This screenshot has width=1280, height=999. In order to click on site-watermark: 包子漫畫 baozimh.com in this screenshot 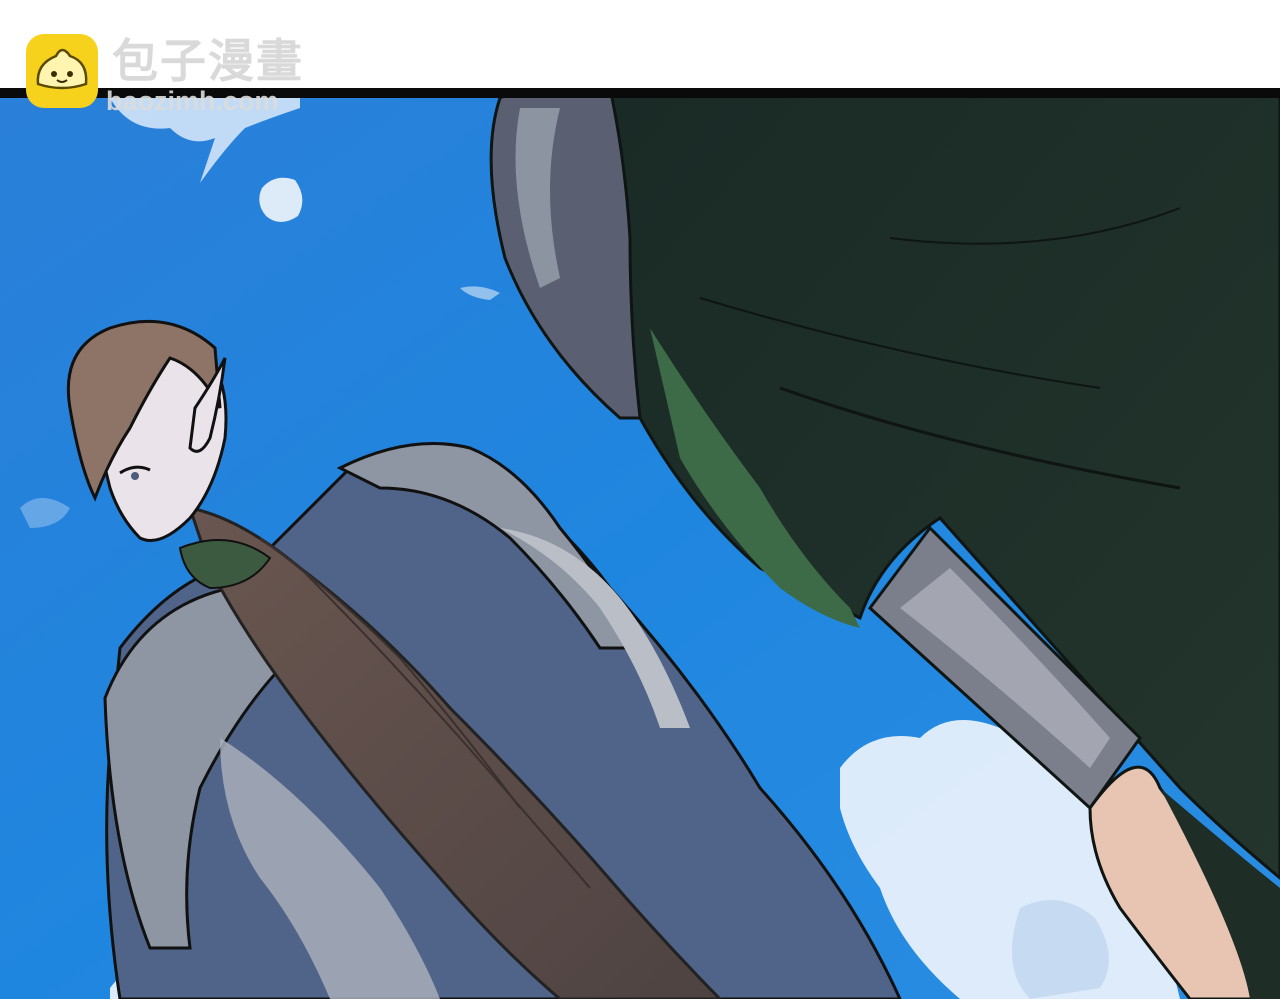, I will do `click(174, 75)`.